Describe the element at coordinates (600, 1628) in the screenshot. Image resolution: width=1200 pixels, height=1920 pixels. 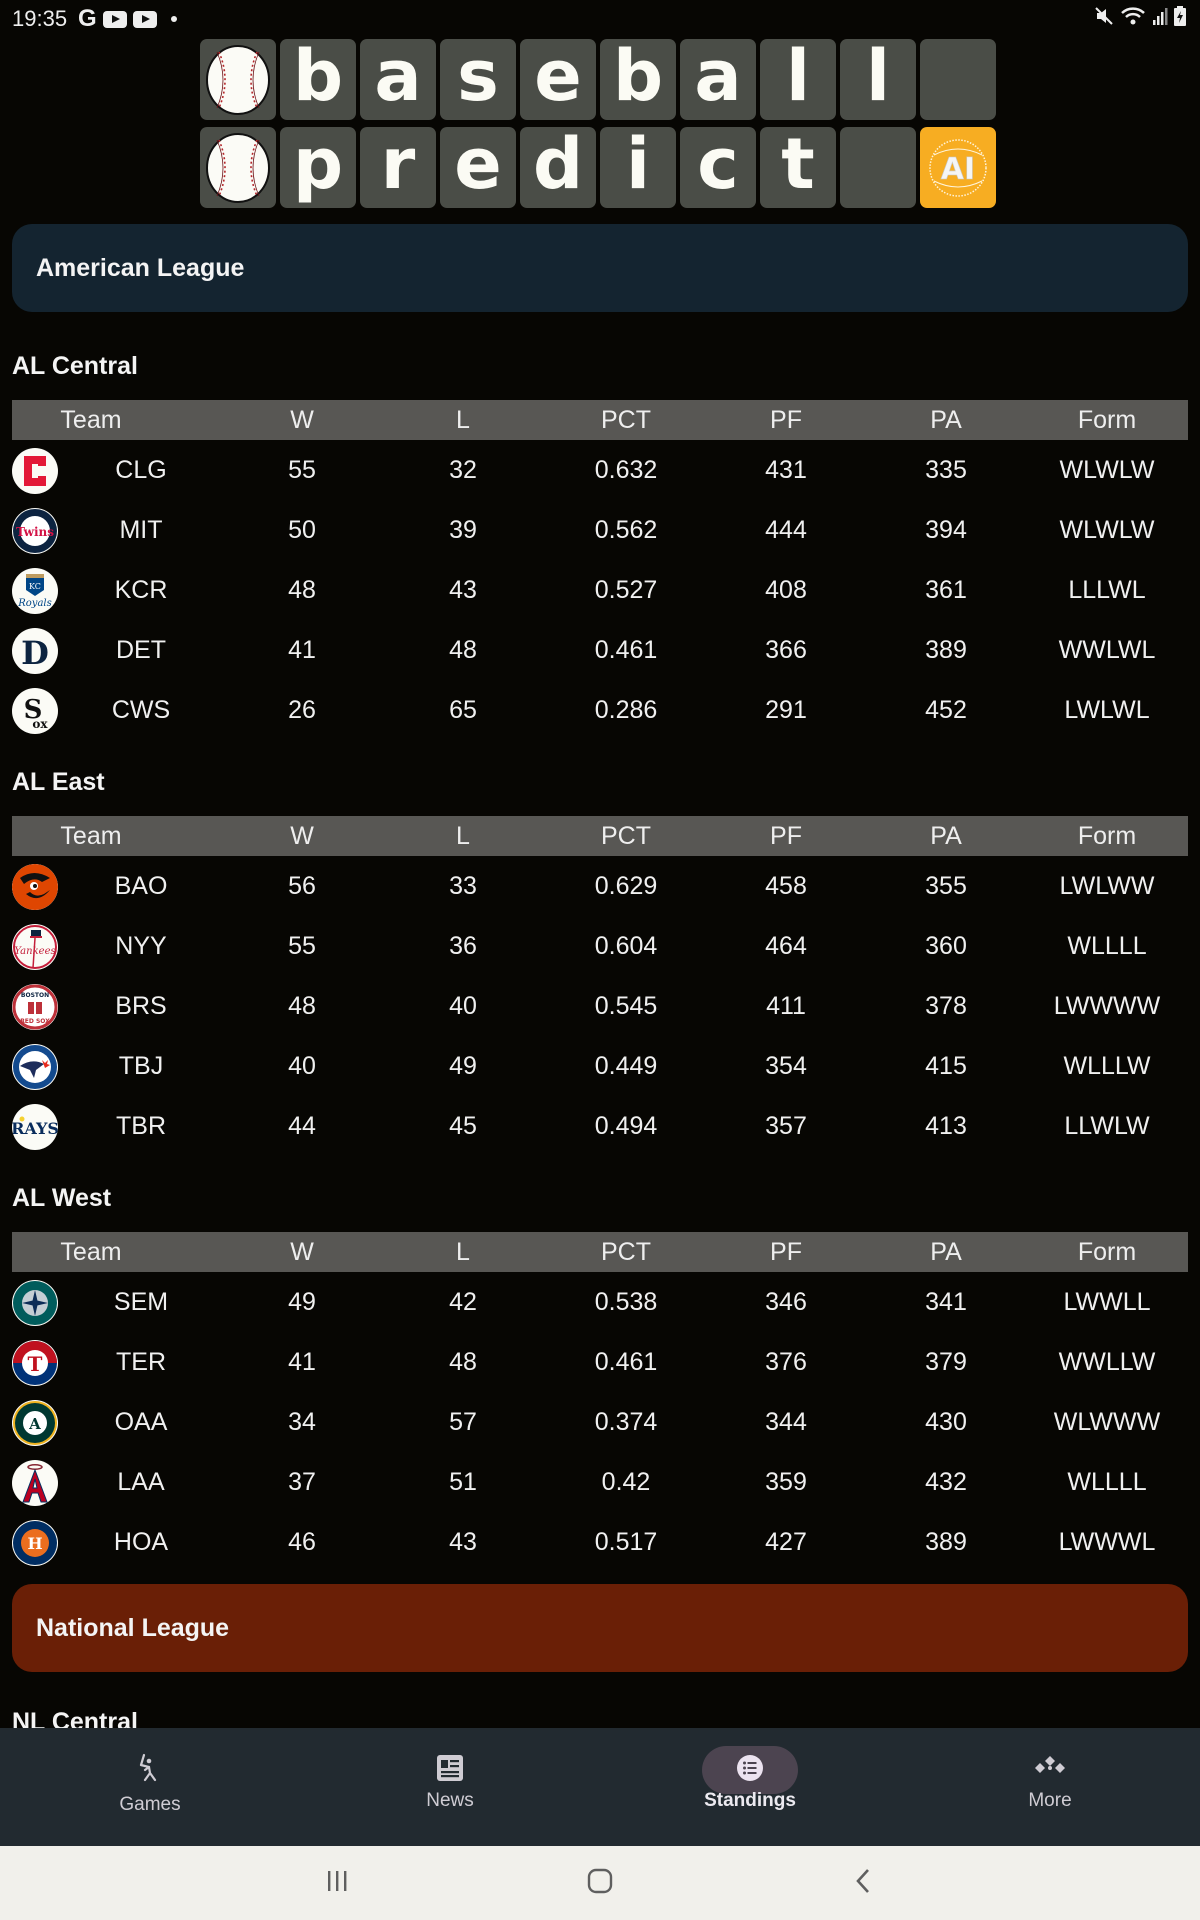
I see `national-league-banner: National League` at that location.